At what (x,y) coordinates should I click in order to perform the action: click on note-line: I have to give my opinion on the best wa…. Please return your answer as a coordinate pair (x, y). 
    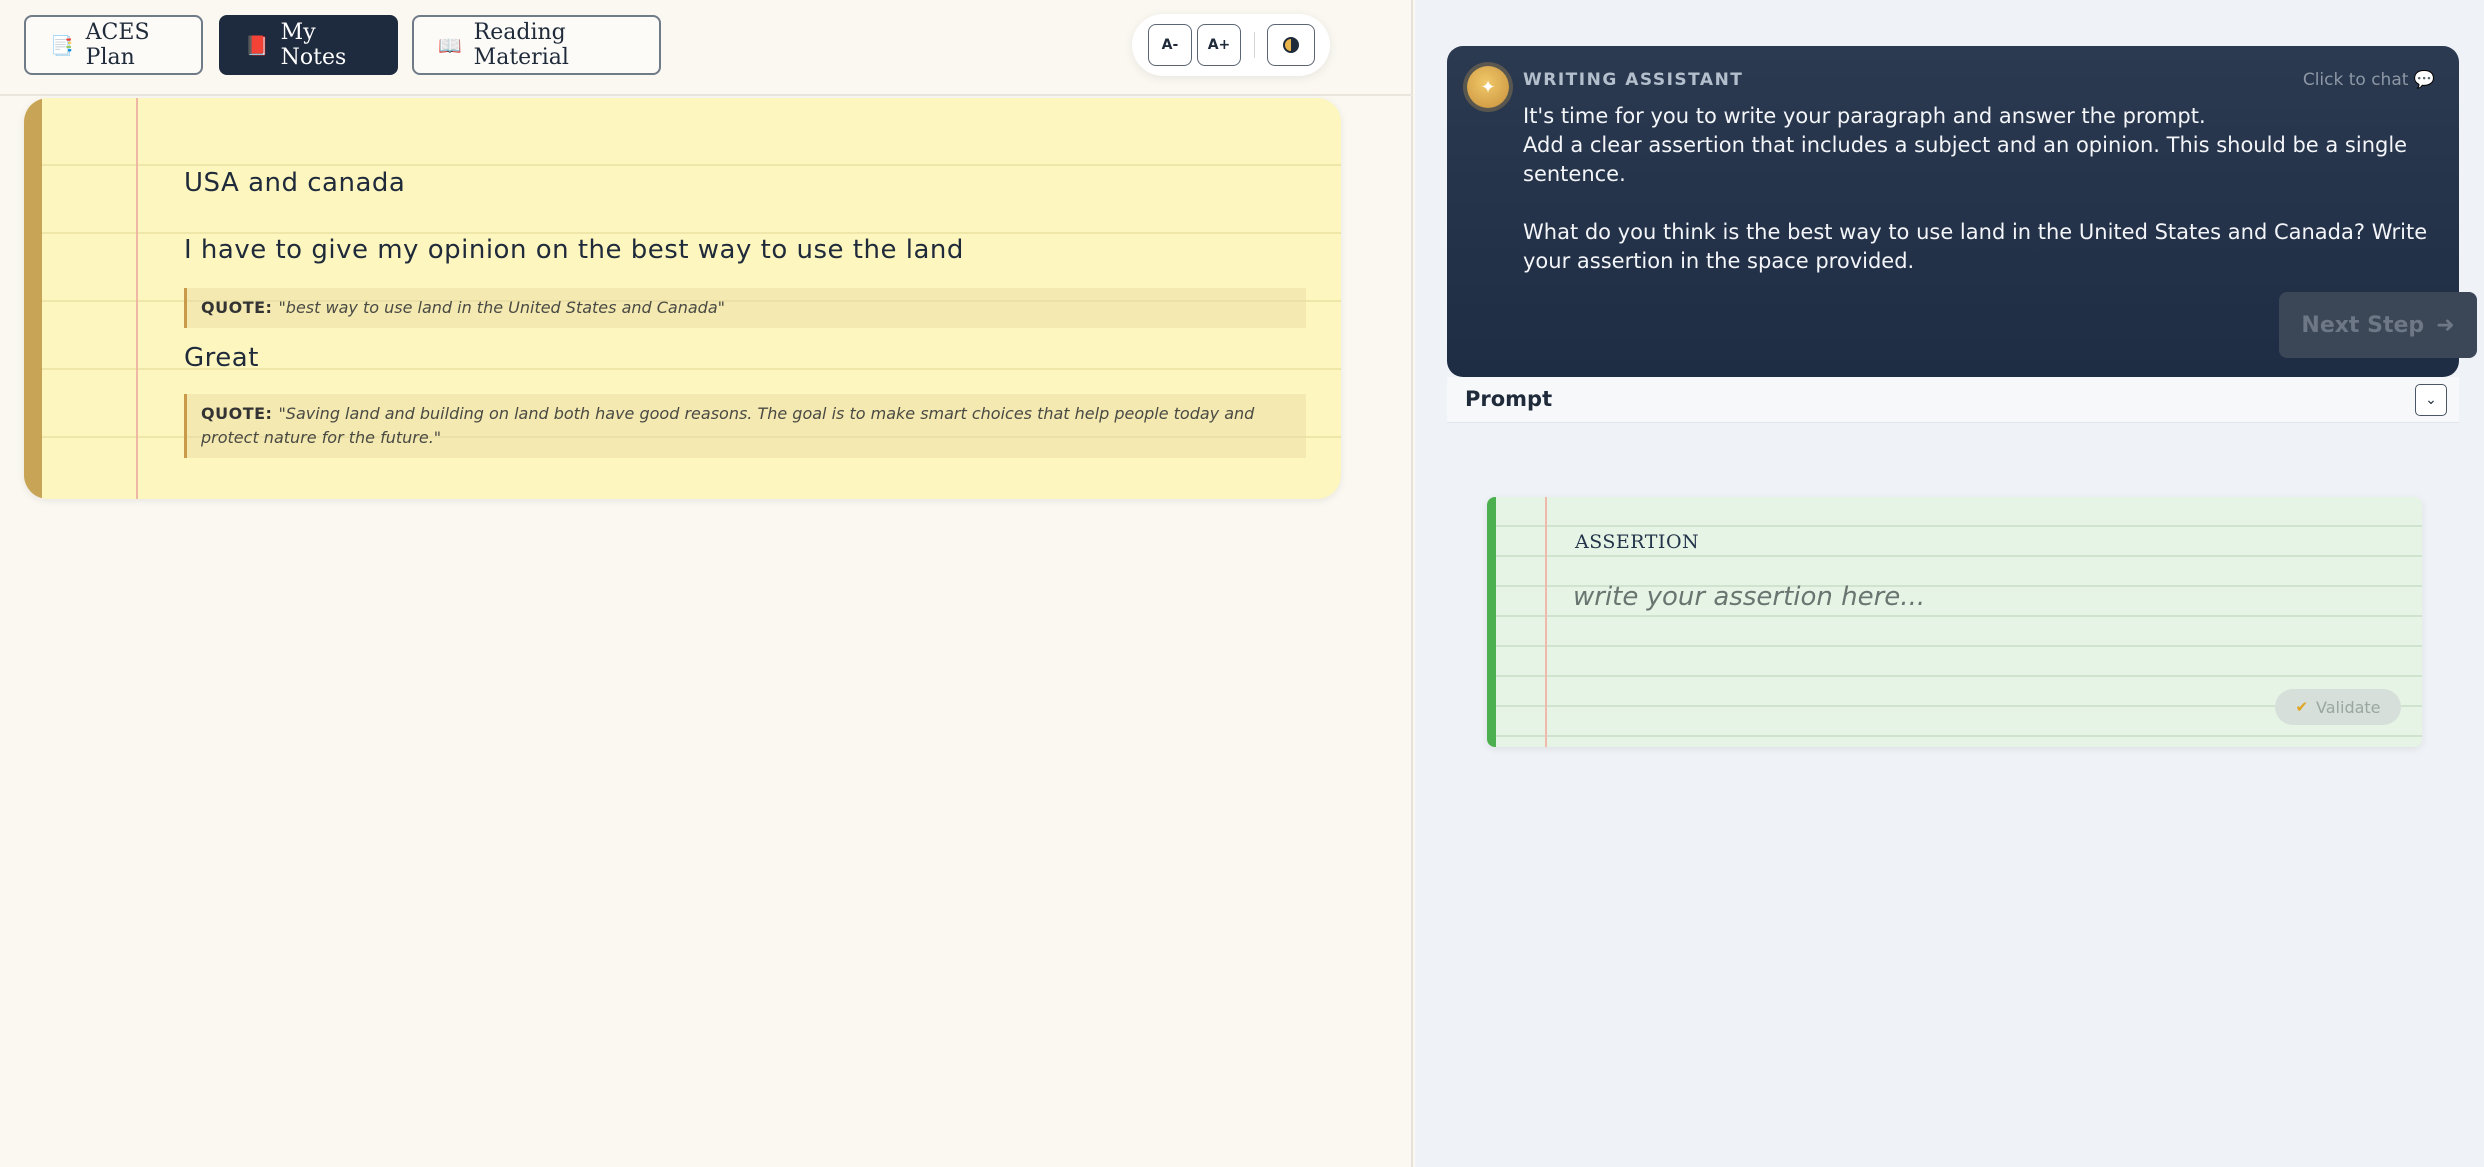
    Looking at the image, I should click on (574, 250).